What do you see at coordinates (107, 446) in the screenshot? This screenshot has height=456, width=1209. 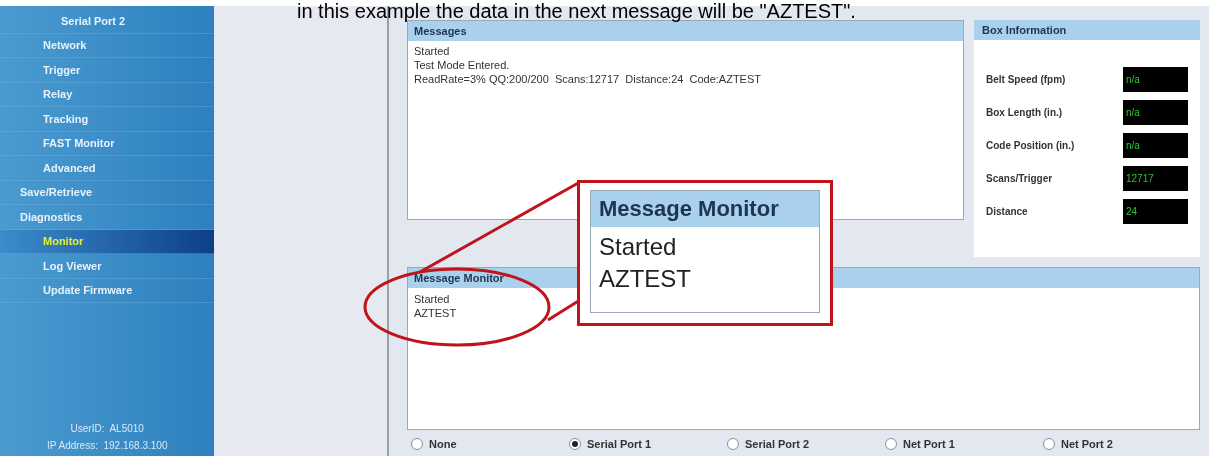 I see `user-info-text: IP Address: 192.168.3.100` at bounding box center [107, 446].